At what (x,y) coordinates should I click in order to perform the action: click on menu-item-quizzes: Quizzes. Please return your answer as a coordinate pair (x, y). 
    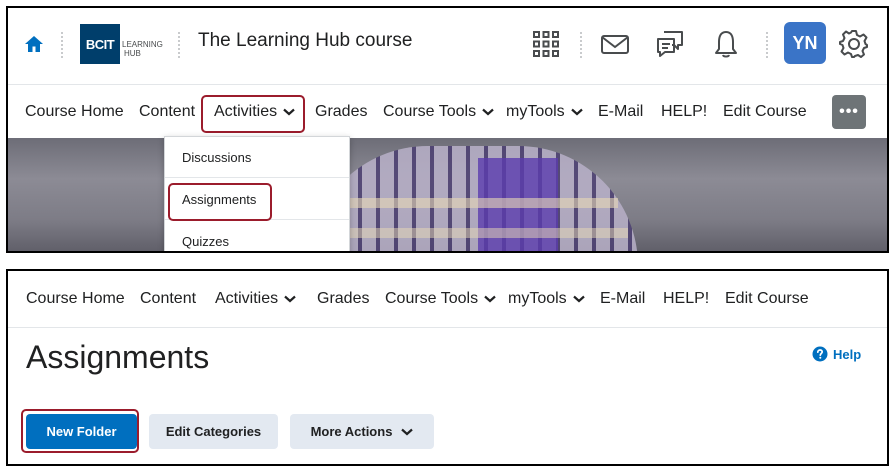
    Looking at the image, I should click on (257, 236).